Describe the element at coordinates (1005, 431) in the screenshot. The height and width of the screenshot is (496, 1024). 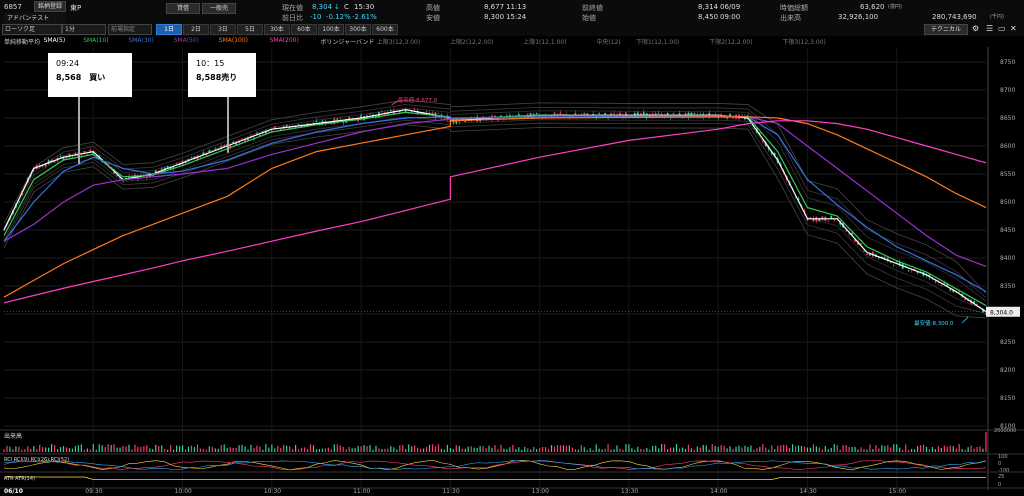
I see `volume-max-label: 2000000` at that location.